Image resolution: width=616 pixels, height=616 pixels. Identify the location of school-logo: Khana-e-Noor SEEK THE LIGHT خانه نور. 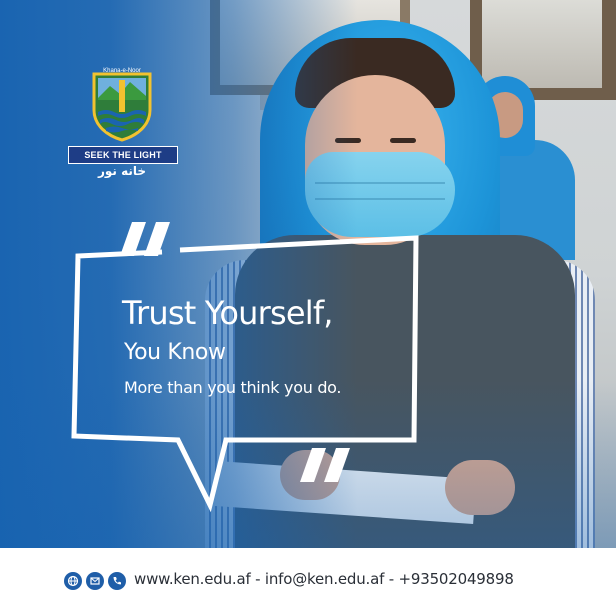
(126, 129).